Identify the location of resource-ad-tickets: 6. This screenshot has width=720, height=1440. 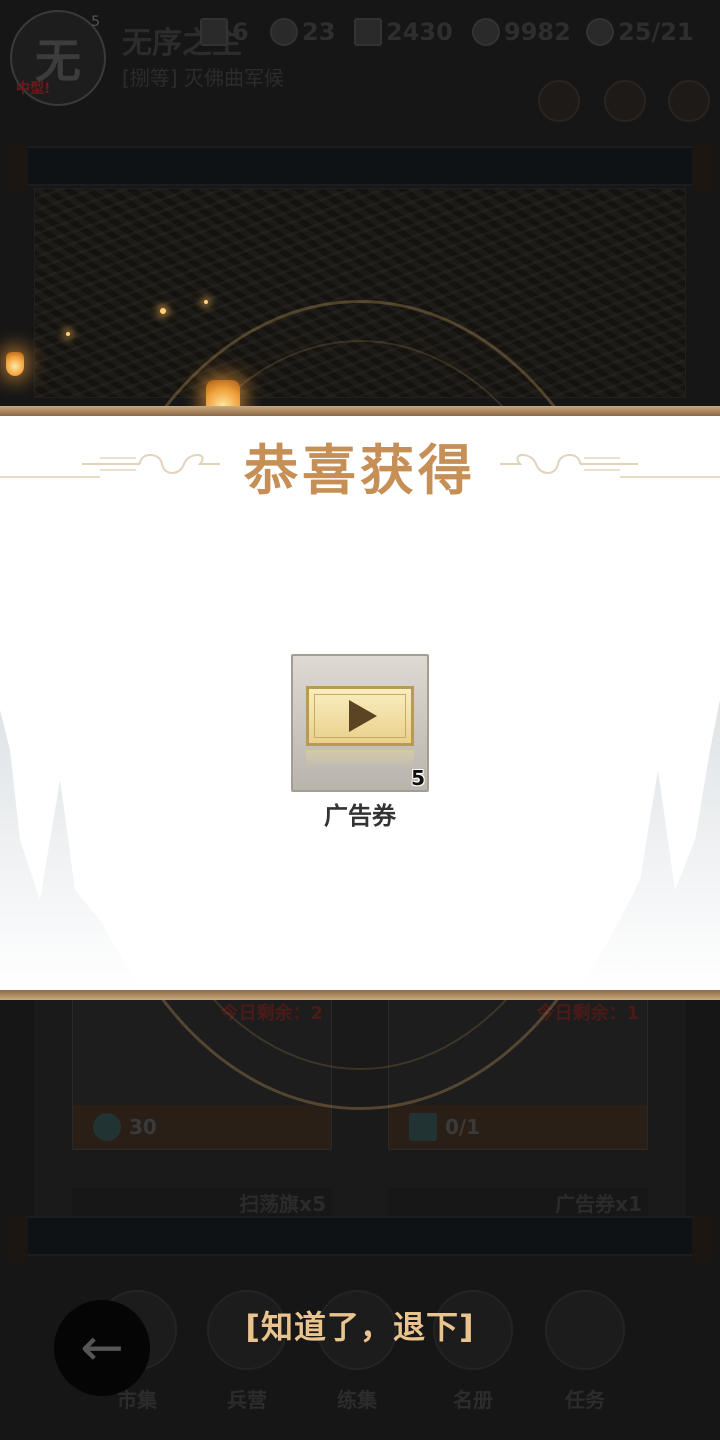
(224, 32).